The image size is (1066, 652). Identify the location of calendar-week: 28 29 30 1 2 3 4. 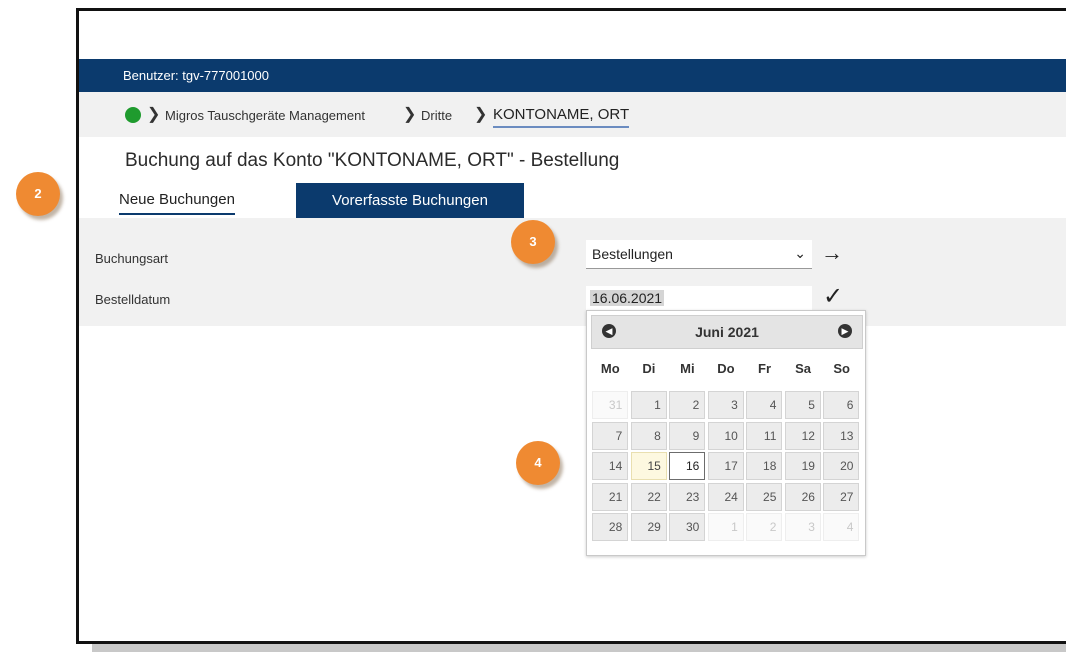
(726, 528).